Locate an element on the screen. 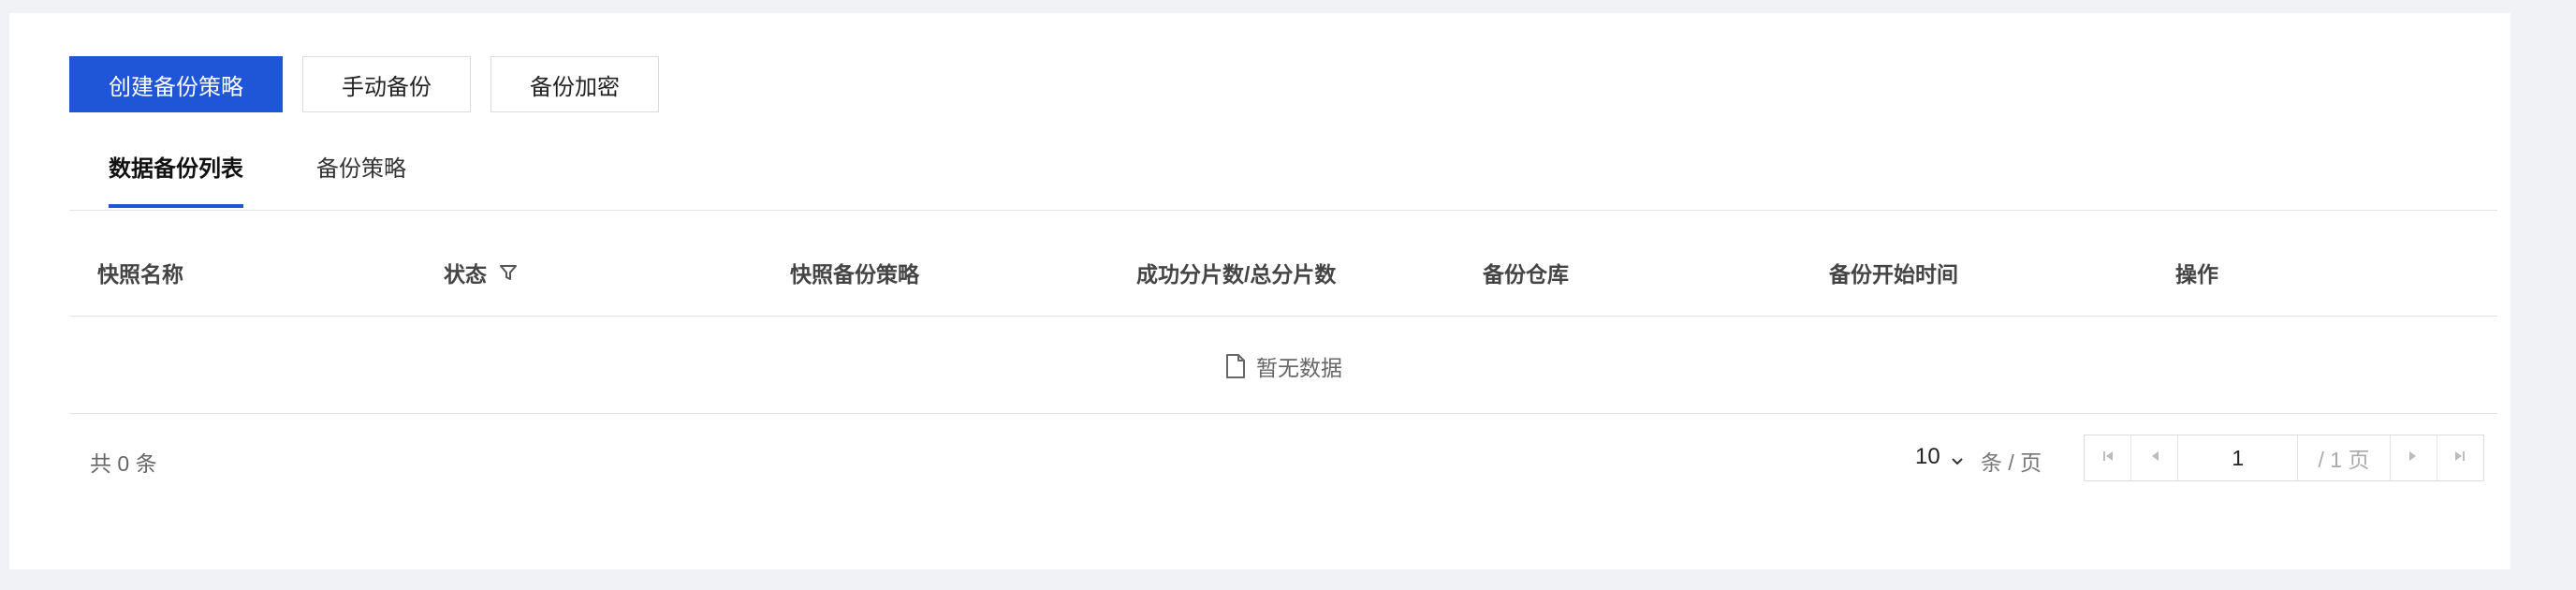 This screenshot has height=590, width=2576. first-page-icon is located at coordinates (2107, 458).